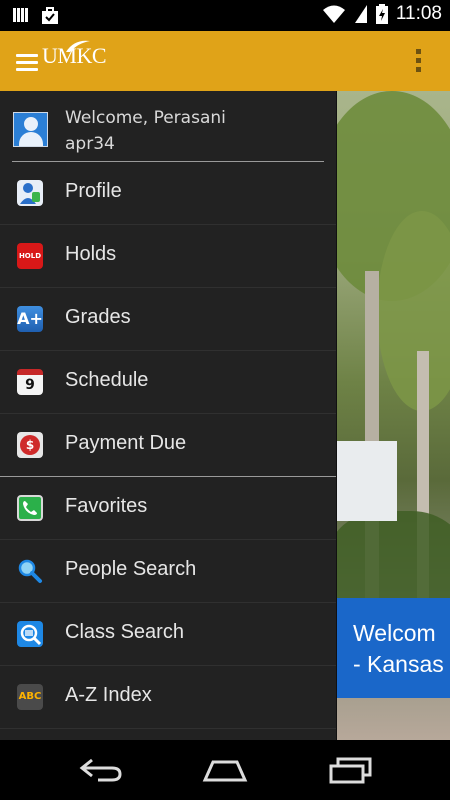  I want to click on username-text: apr34, so click(90, 144).